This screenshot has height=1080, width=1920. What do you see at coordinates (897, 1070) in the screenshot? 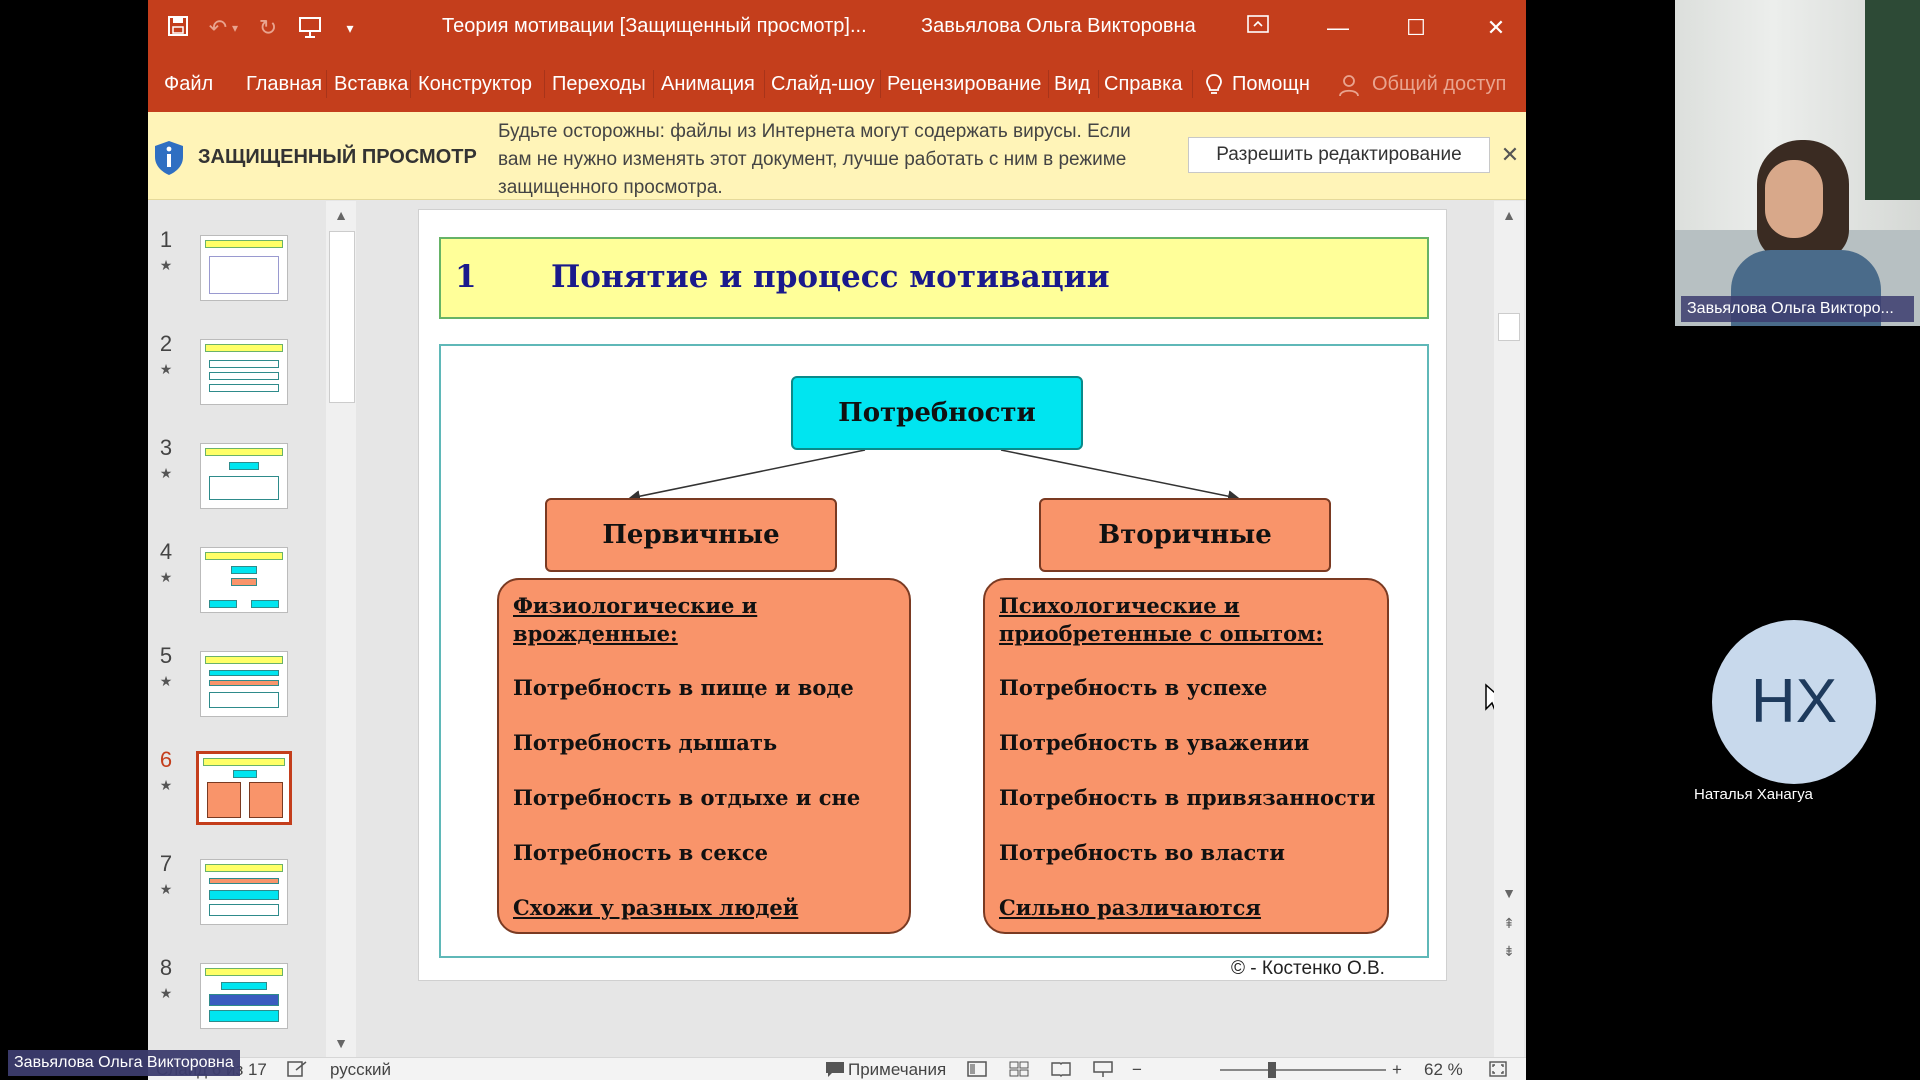
I see `notes-button: Примечания` at bounding box center [897, 1070].